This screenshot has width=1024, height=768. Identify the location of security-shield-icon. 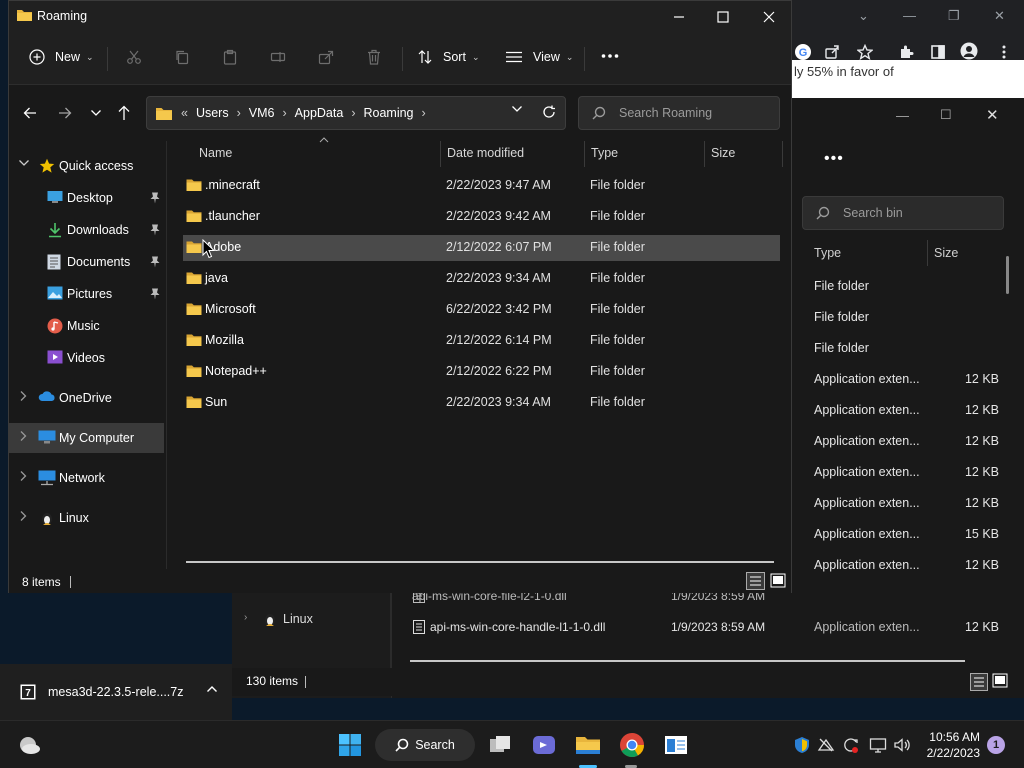
(802, 745).